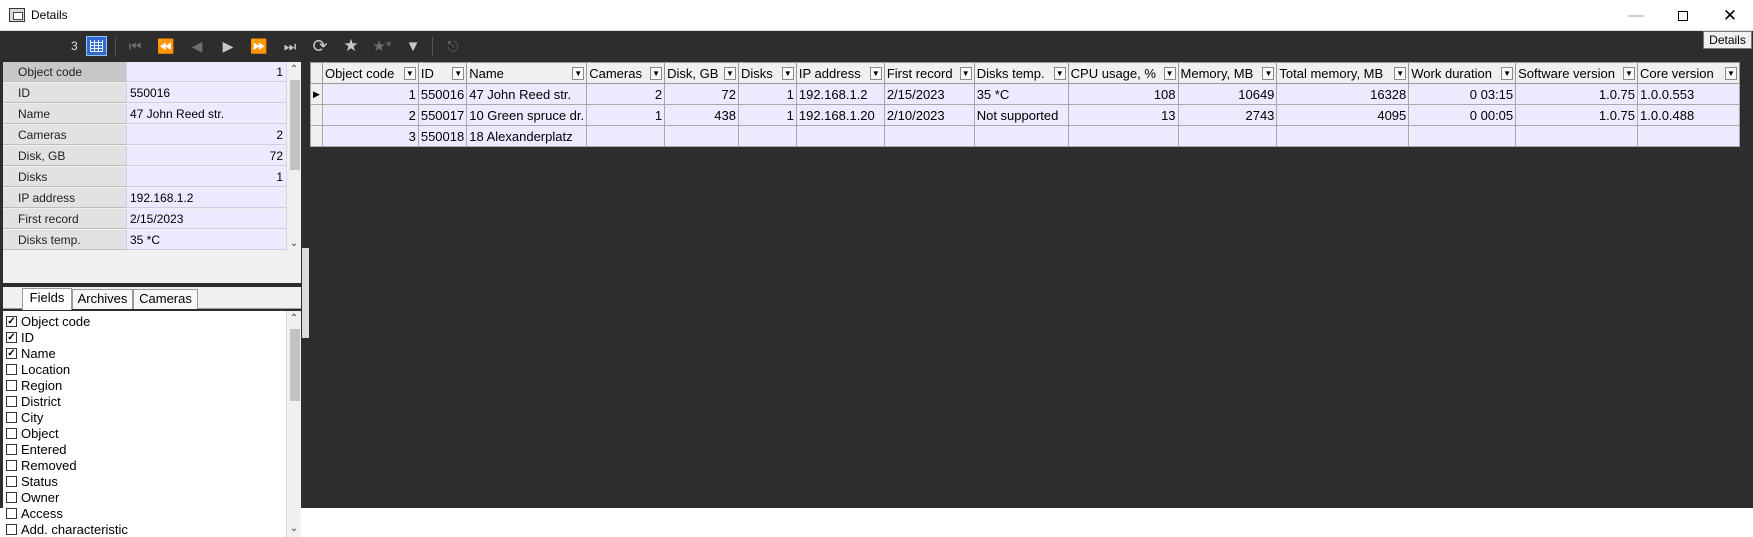  I want to click on property-value: 2/15/2023, so click(206, 219).